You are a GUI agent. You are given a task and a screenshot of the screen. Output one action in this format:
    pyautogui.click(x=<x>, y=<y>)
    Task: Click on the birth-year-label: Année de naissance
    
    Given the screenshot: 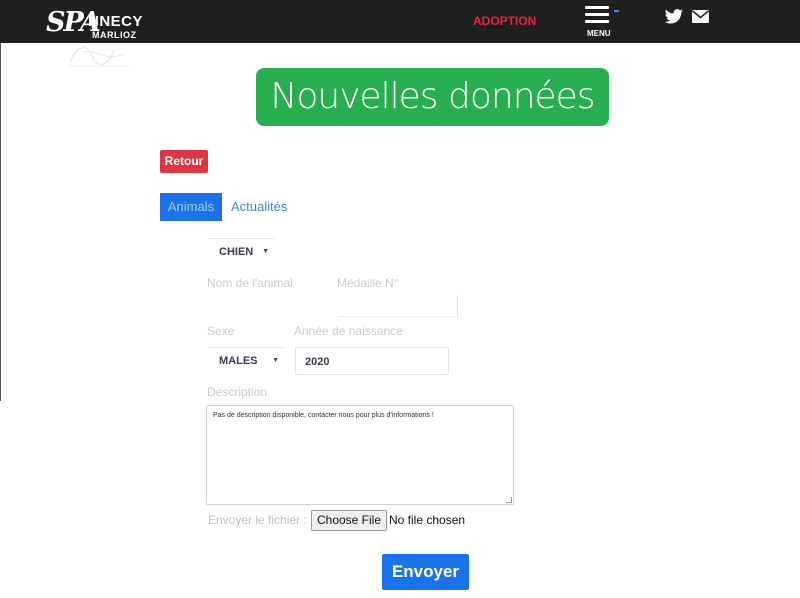 What is the action you would take?
    pyautogui.click(x=348, y=331)
    